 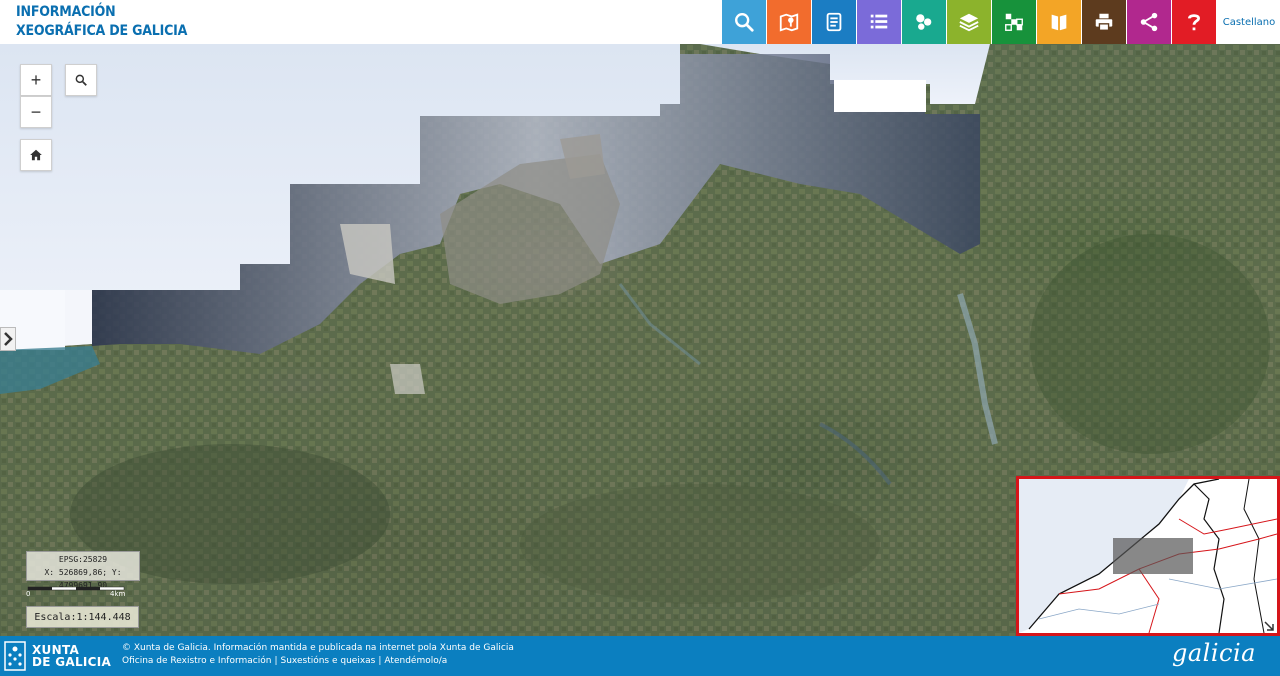 What do you see at coordinates (72, 662) in the screenshot?
I see `xunta-line-2: DE GALICIA` at bounding box center [72, 662].